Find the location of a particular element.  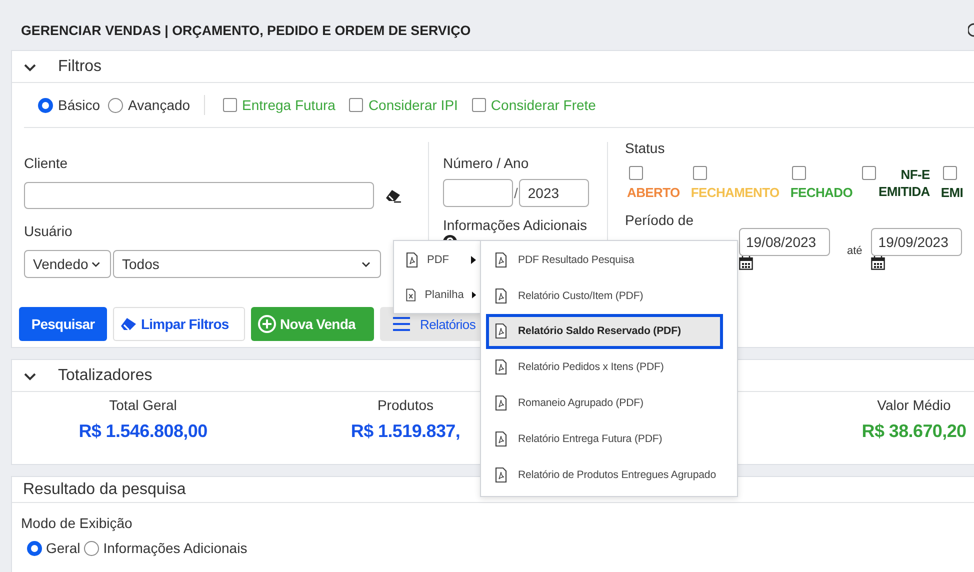

checkbox-label: Considerar IPI is located at coordinates (413, 105).